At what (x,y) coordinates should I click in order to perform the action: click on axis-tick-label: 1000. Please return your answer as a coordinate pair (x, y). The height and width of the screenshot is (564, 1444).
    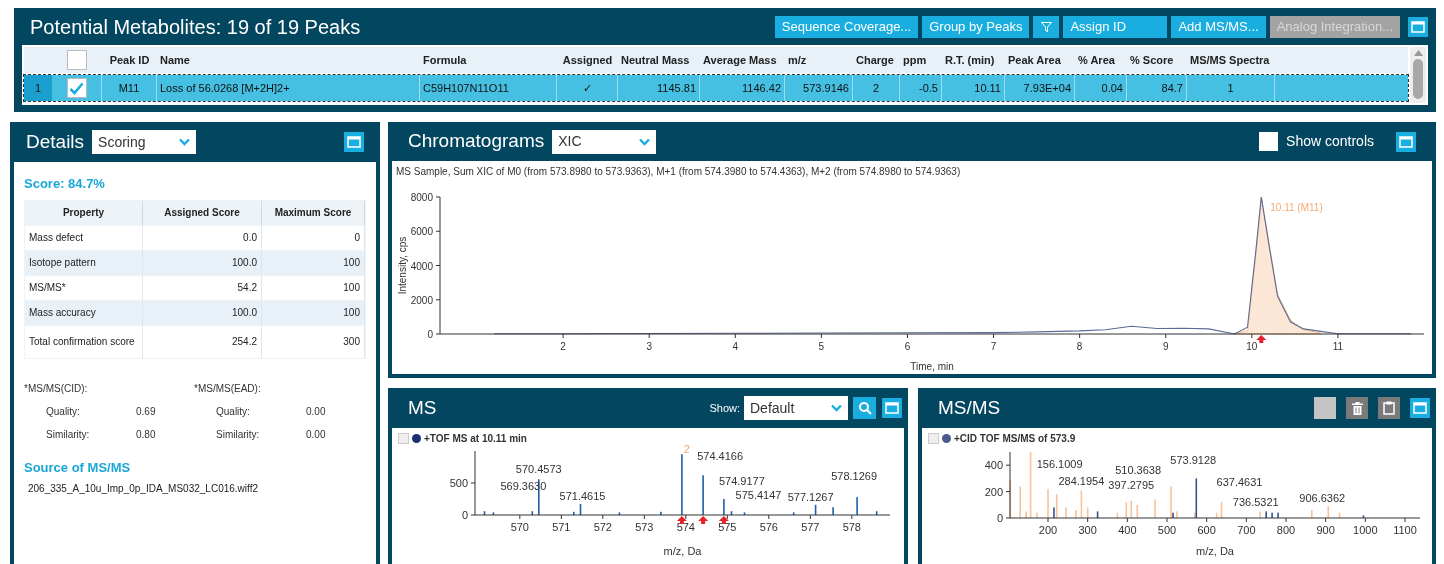
    Looking at the image, I should click on (1365, 530).